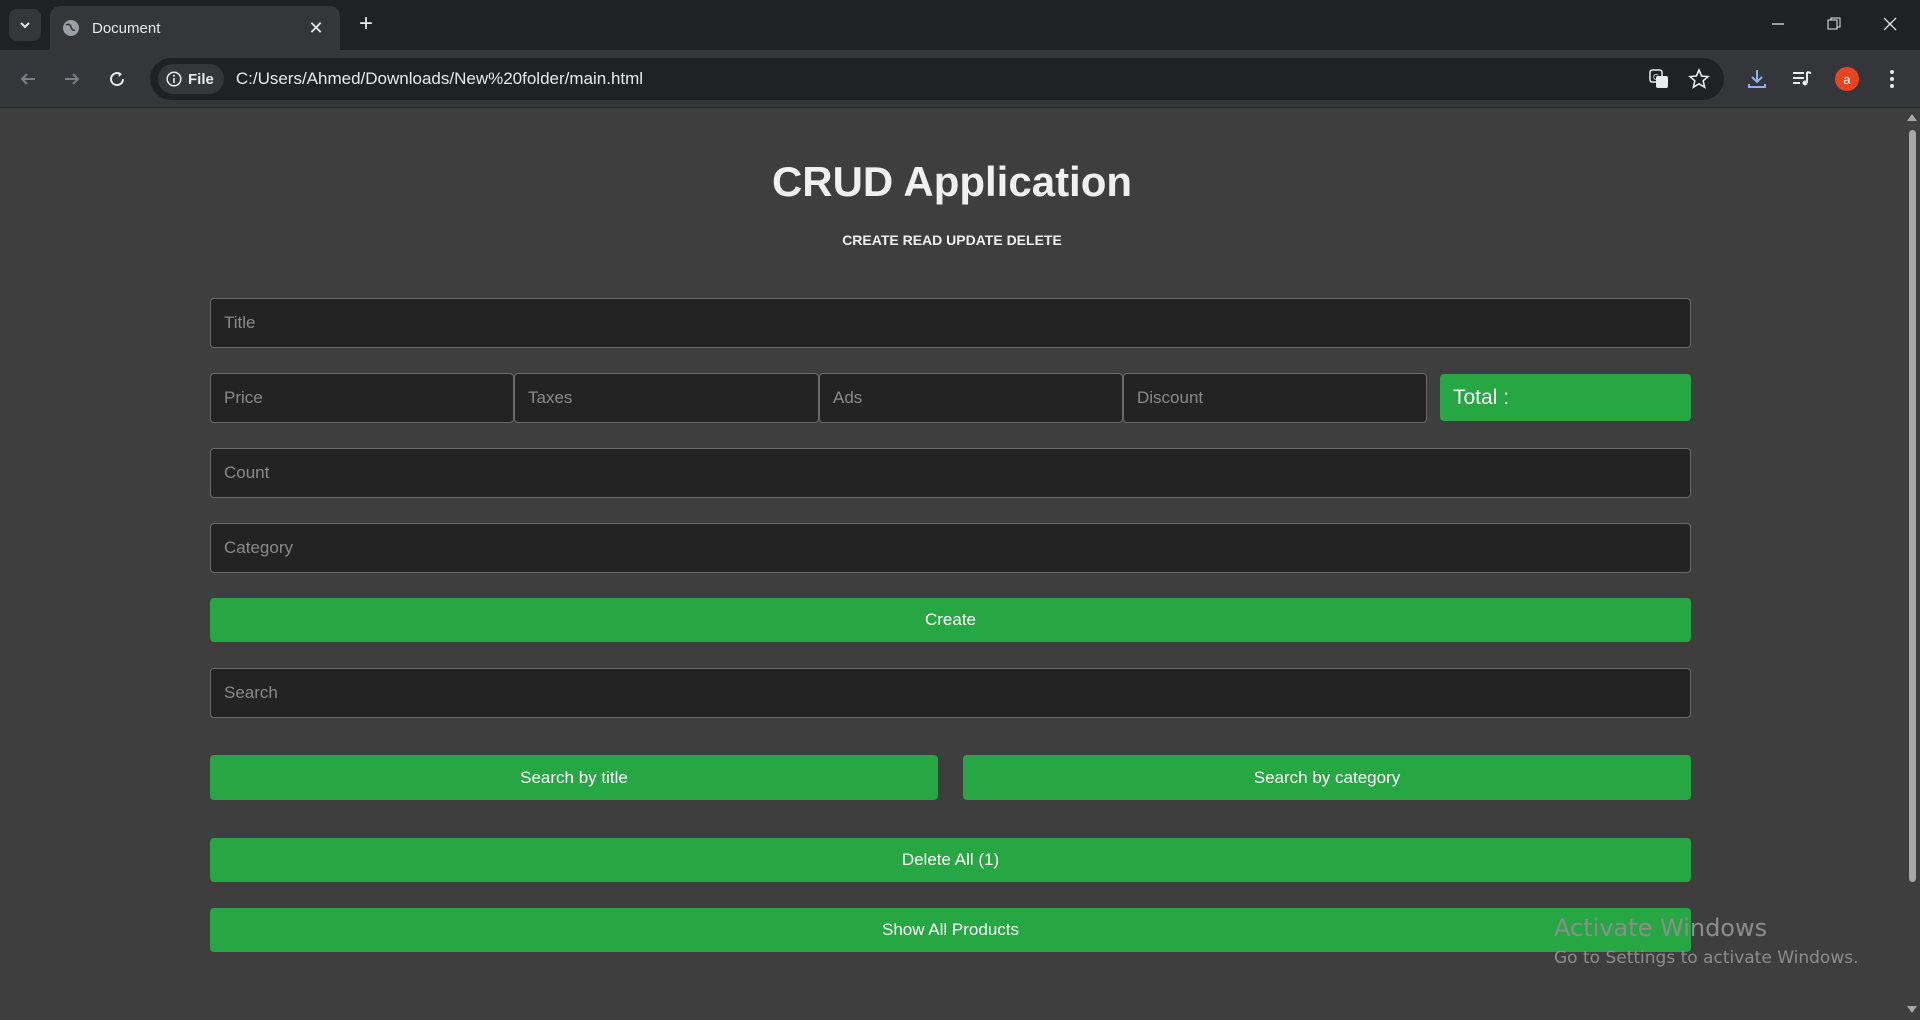  What do you see at coordinates (316, 28) in the screenshot?
I see `close-tab-icon: ✕` at bounding box center [316, 28].